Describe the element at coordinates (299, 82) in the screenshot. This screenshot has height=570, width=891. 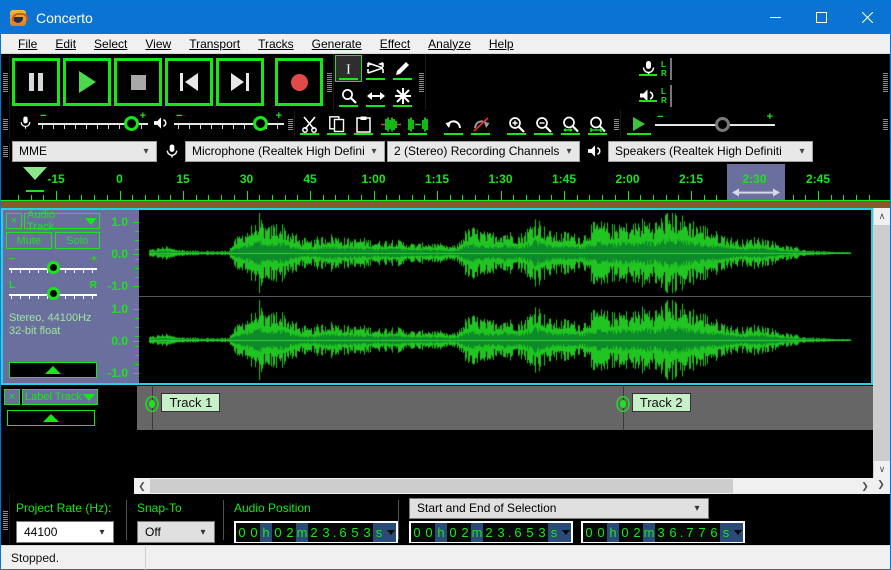
I see `record-button` at that location.